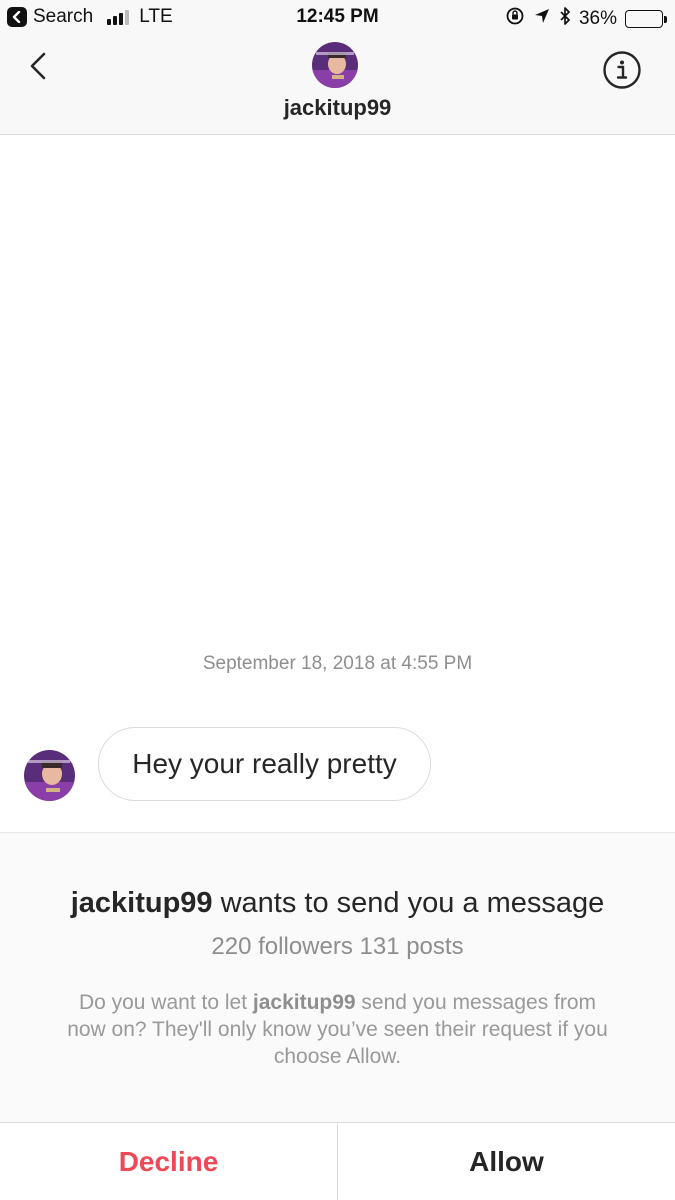  I want to click on location-arrow-icon, so click(542, 19).